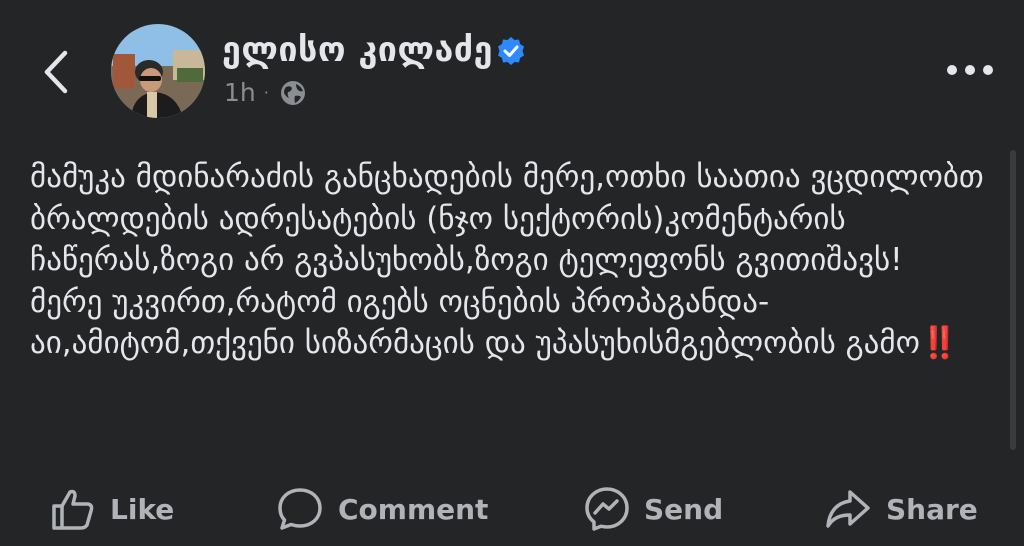 This screenshot has height=546, width=1024. I want to click on author-name: ელისო კილაძე, so click(357, 50).